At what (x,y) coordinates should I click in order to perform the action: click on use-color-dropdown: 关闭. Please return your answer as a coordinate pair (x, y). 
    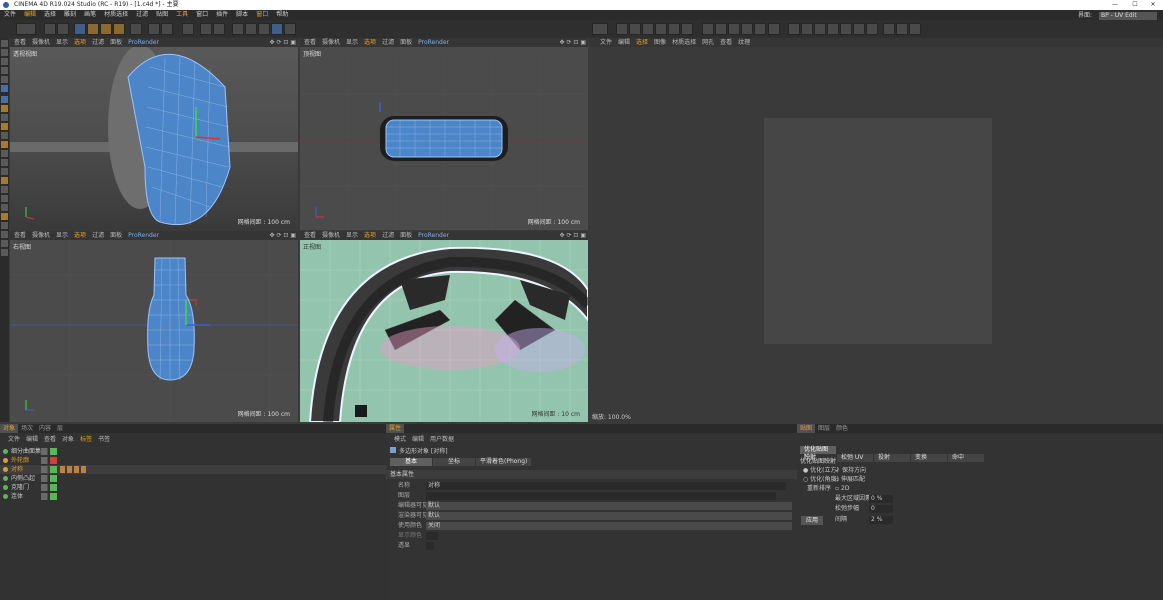
    Looking at the image, I should click on (609, 526).